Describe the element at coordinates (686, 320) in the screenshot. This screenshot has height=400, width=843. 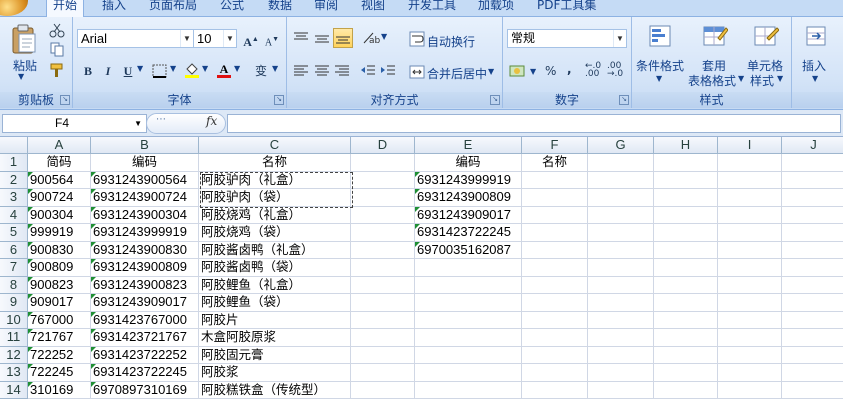
I see `cell-h10` at that location.